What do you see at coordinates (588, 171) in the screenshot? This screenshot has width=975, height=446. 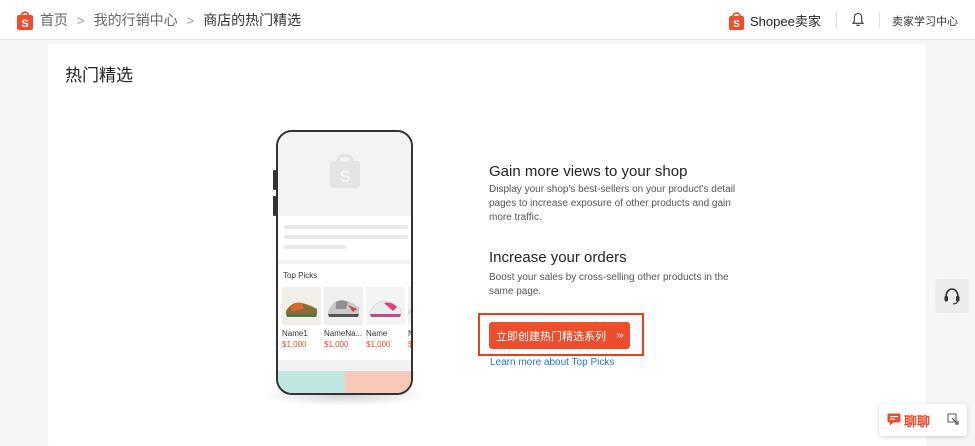 I see `benefit-title: Gain more views to your shop` at bounding box center [588, 171].